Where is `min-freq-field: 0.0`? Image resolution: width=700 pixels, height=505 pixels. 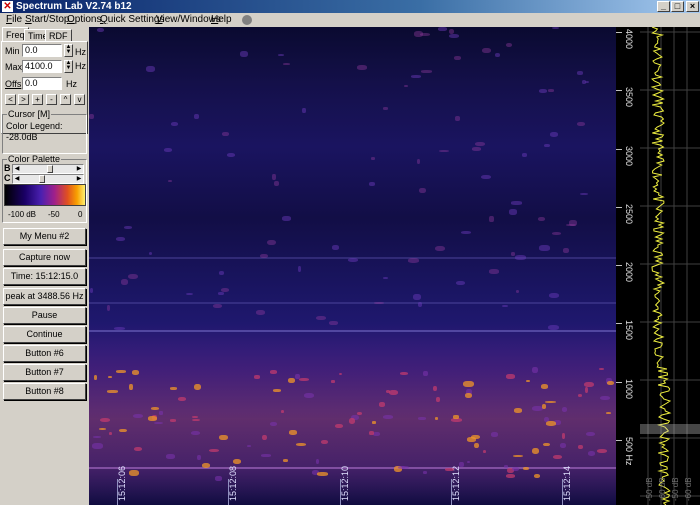 min-freq-field: 0.0 is located at coordinates (42, 50).